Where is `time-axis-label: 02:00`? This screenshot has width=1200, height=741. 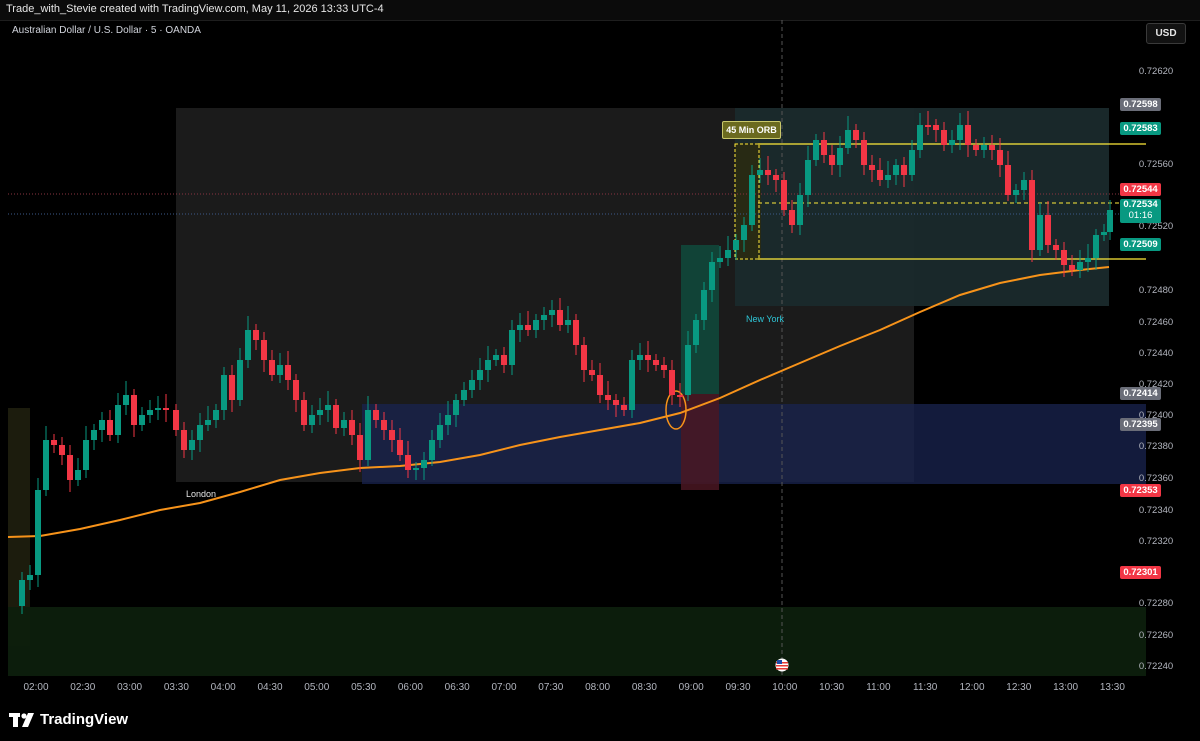
time-axis-label: 02:00 is located at coordinates (36, 687).